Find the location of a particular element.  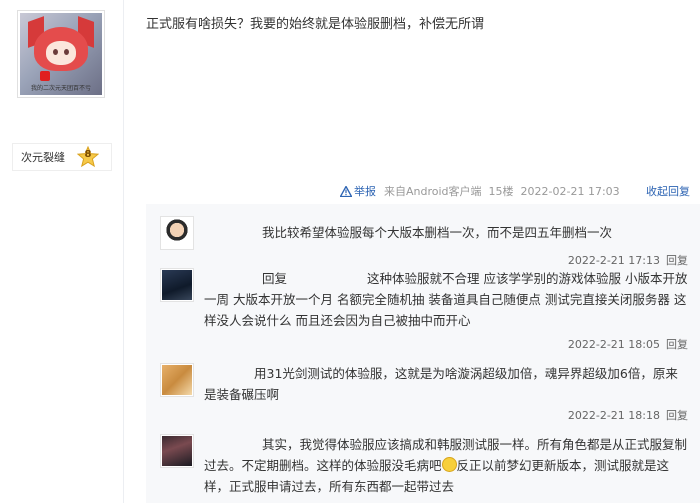

author-avatar-image: 我的二次元天团百不亏 is located at coordinates (61, 54).